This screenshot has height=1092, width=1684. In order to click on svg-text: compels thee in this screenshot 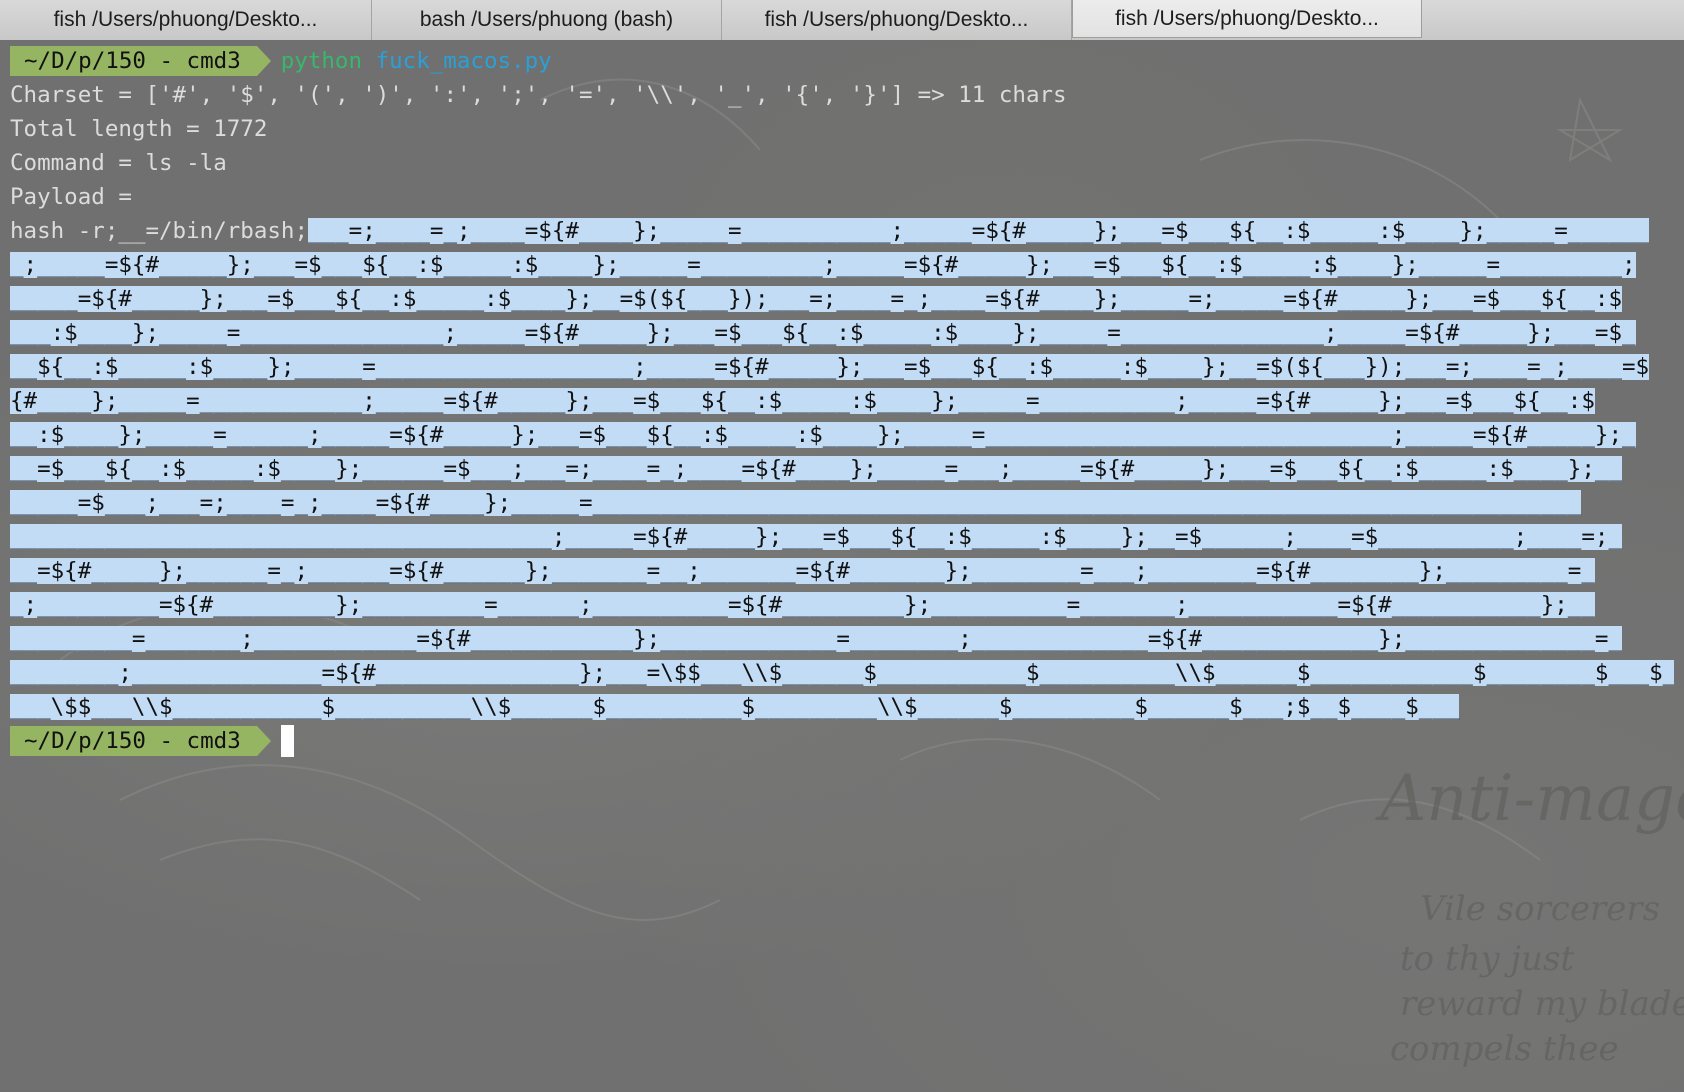, I will do `click(1504, 1049)`.